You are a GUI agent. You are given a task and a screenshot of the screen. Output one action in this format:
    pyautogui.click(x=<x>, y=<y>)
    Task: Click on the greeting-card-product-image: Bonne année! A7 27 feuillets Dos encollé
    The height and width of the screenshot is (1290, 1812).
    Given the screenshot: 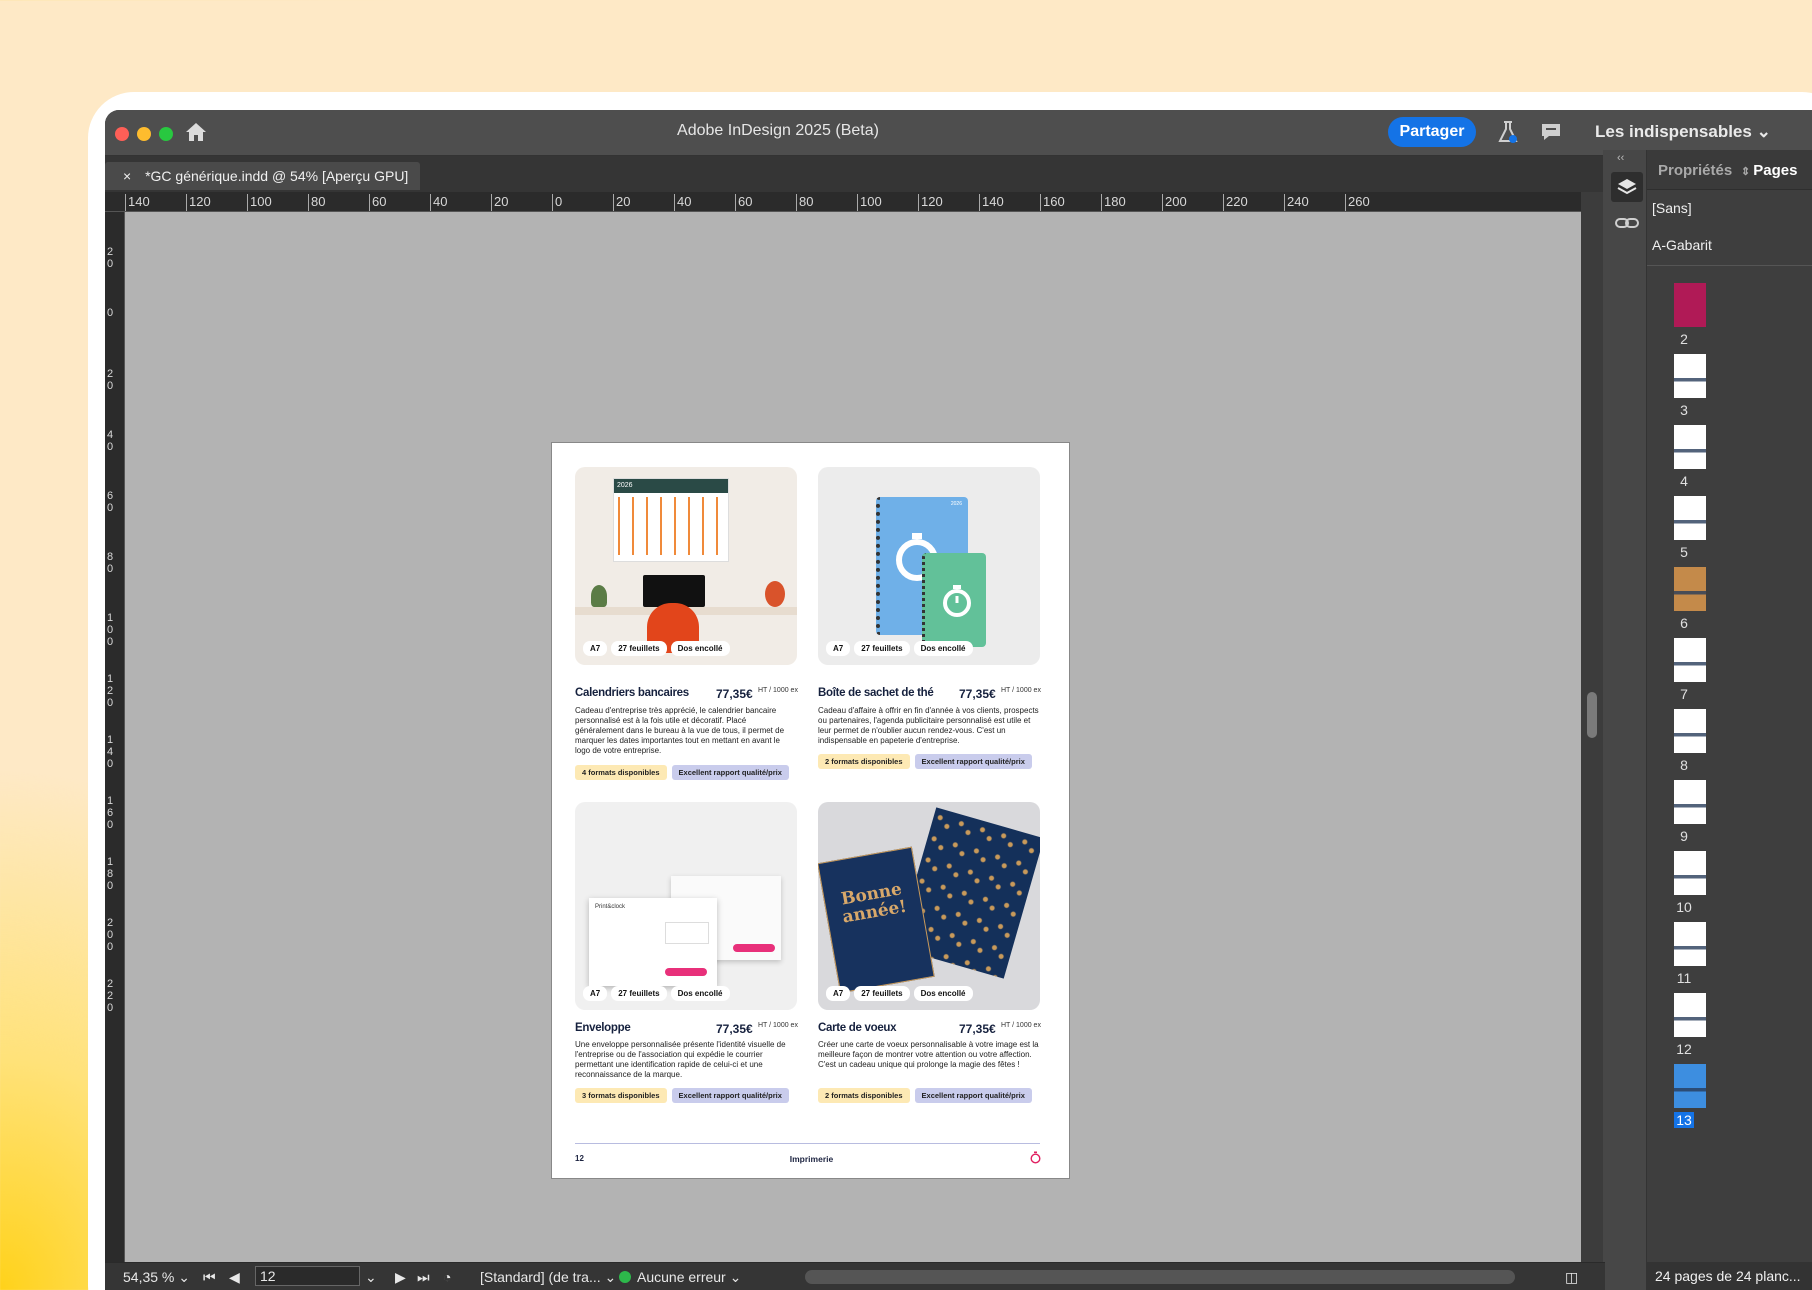 What is the action you would take?
    pyautogui.click(x=929, y=906)
    